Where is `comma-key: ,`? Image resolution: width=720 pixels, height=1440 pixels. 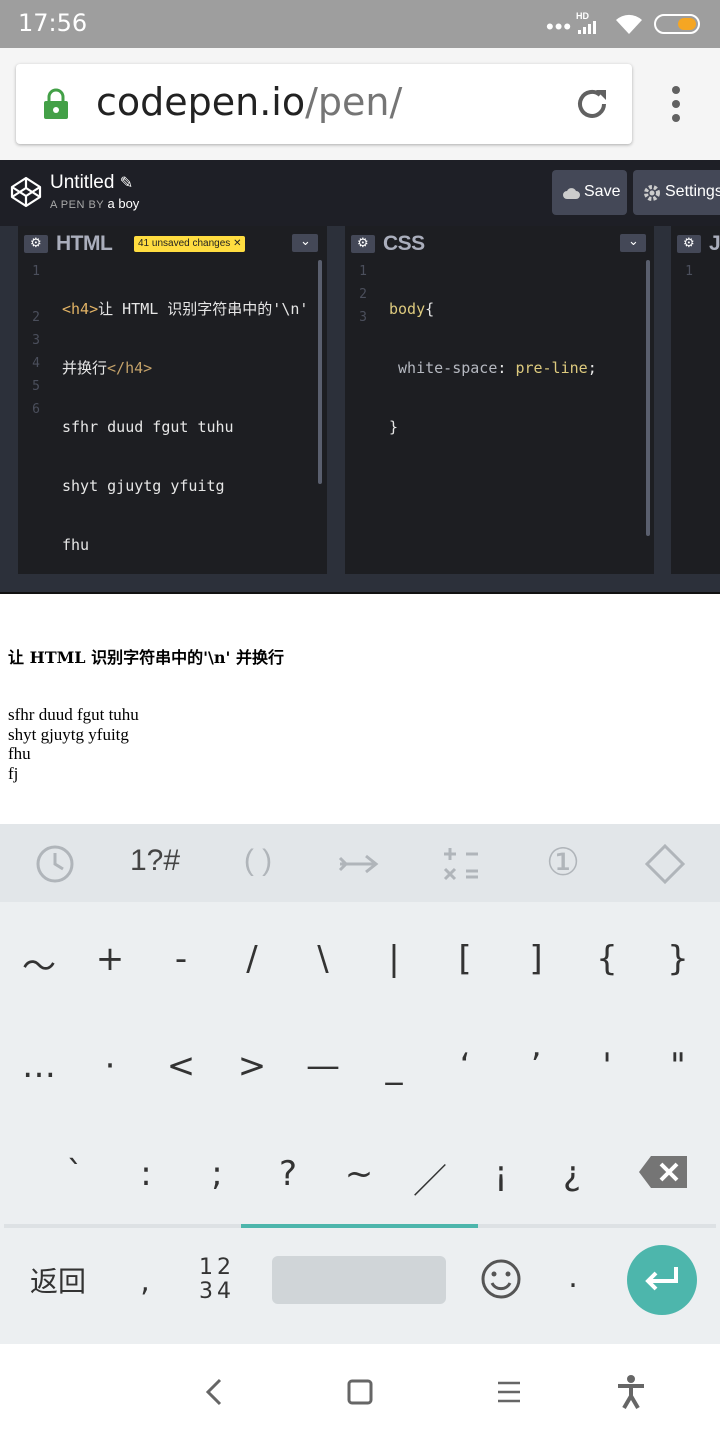
comma-key: , is located at coordinates (145, 1281).